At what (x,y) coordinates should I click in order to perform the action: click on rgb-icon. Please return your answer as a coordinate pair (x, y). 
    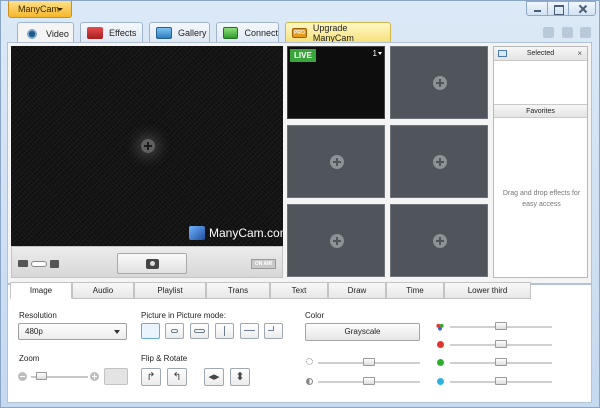
    Looking at the image, I should click on (440, 327).